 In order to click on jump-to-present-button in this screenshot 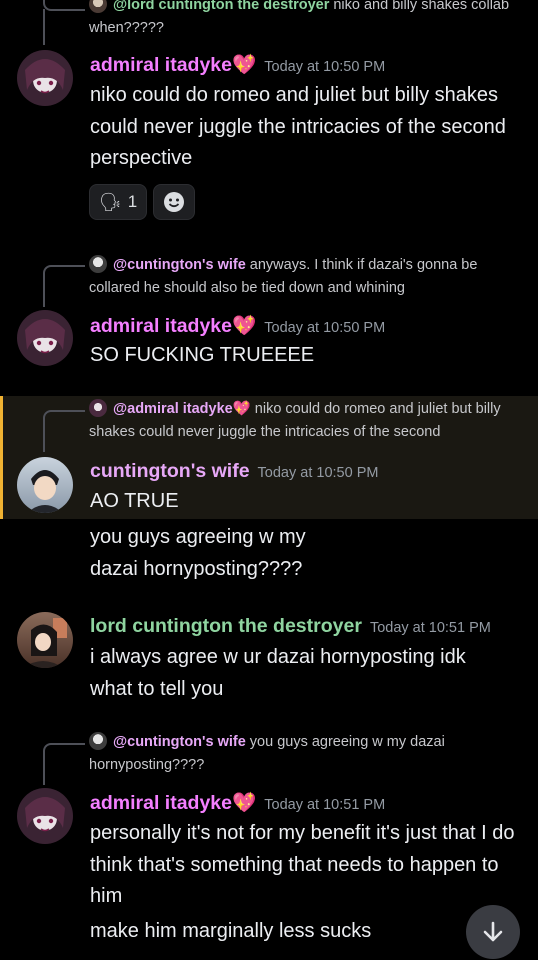, I will do `click(493, 932)`.